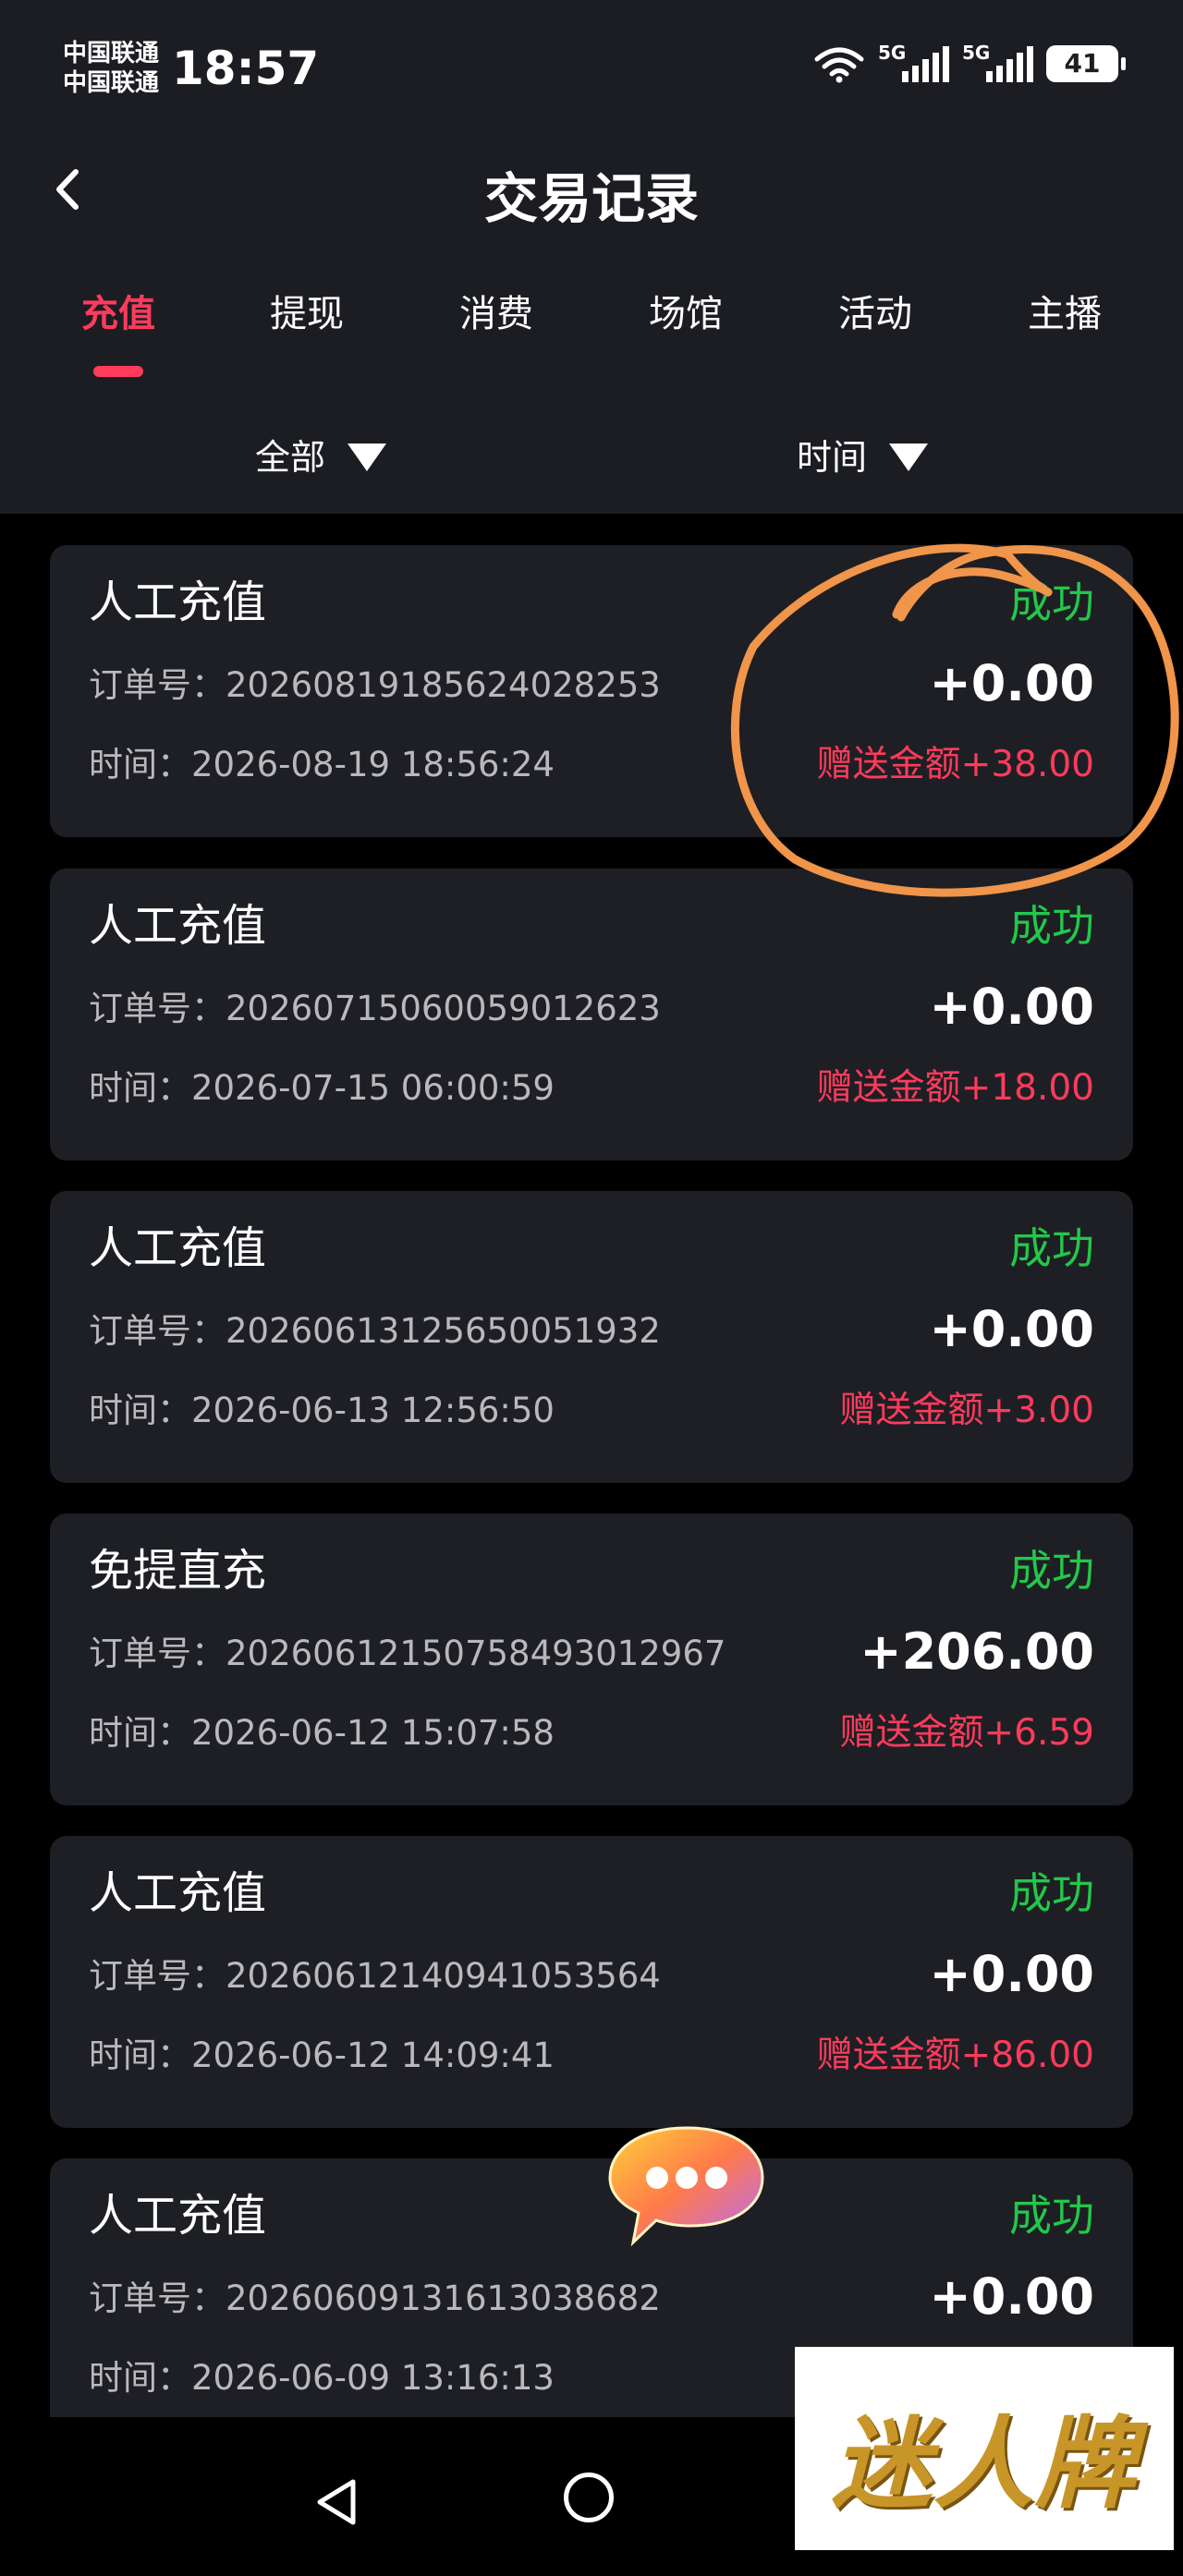 This screenshot has height=2576, width=1183. What do you see at coordinates (686, 2185) in the screenshot?
I see `chat-bubble-icon` at bounding box center [686, 2185].